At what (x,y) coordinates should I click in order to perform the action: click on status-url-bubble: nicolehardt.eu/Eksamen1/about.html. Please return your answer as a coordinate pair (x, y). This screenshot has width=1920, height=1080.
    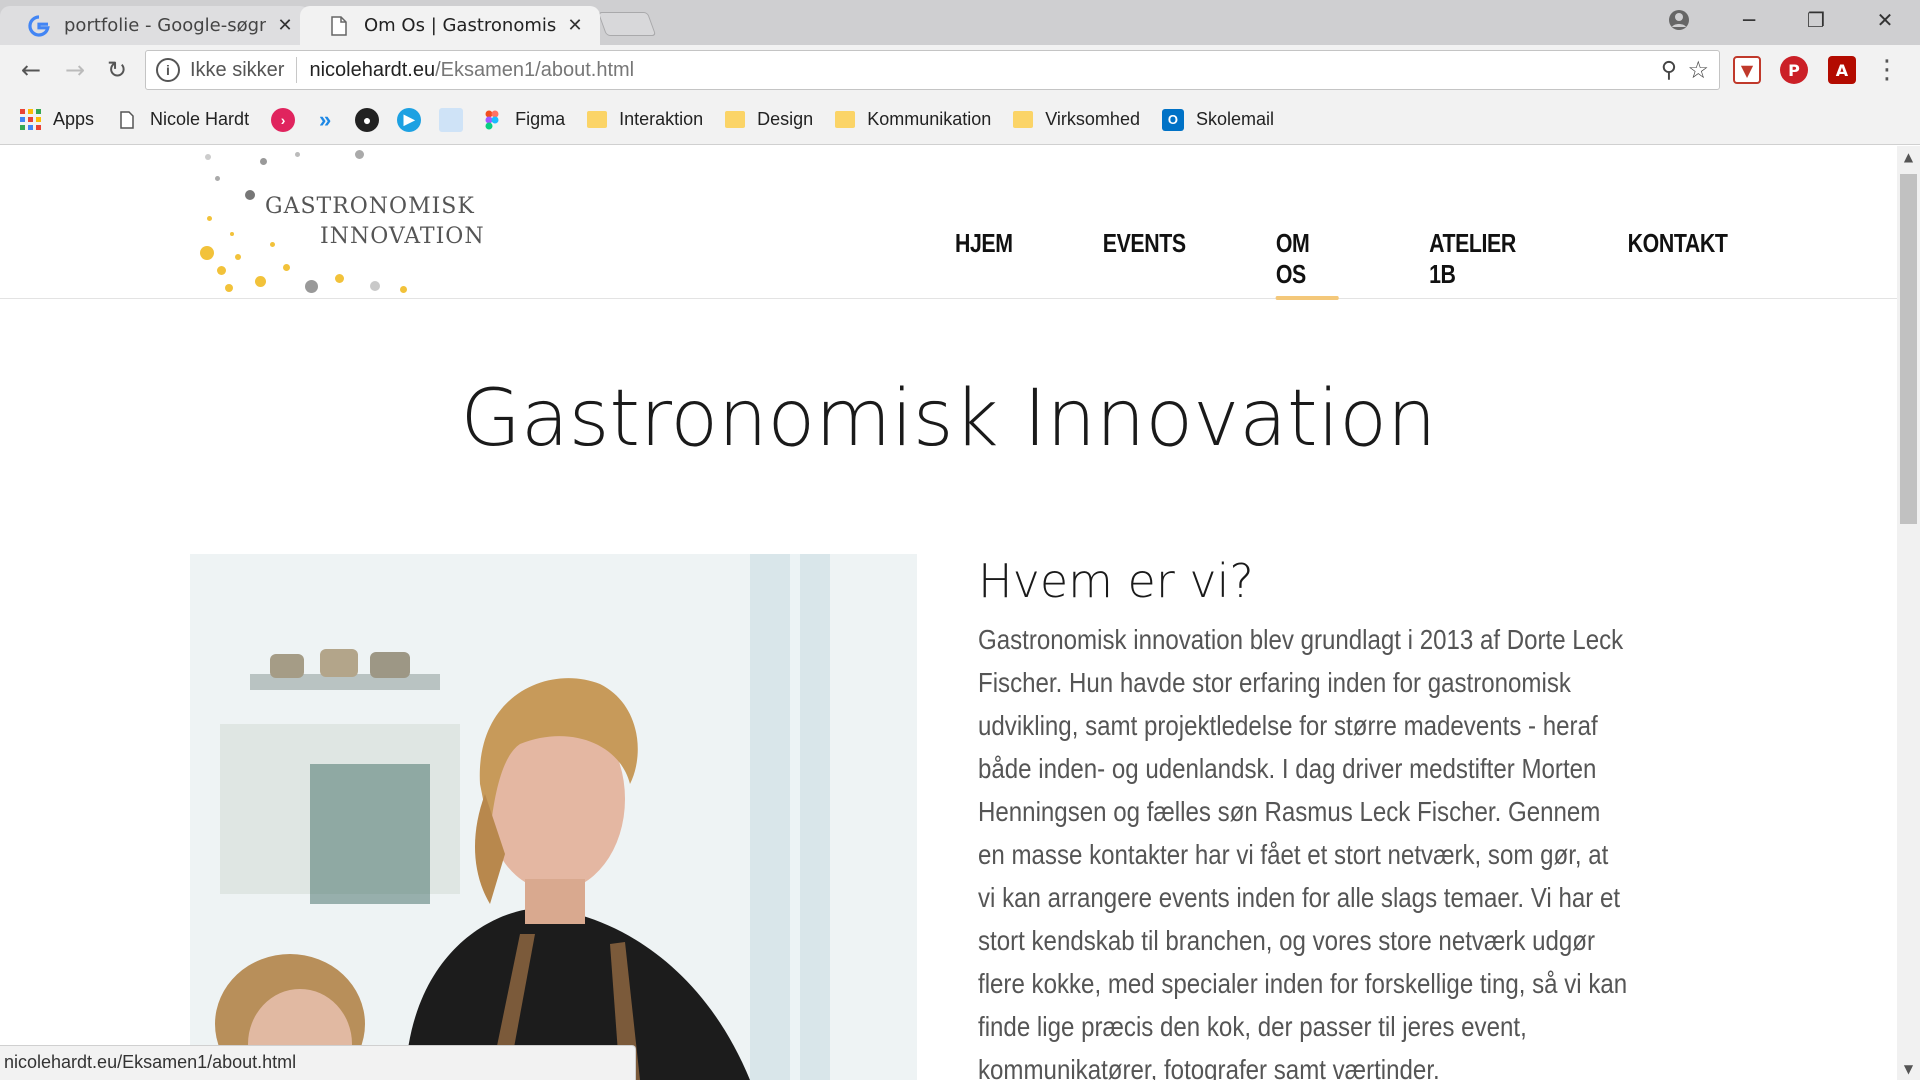
    Looking at the image, I should click on (318, 1062).